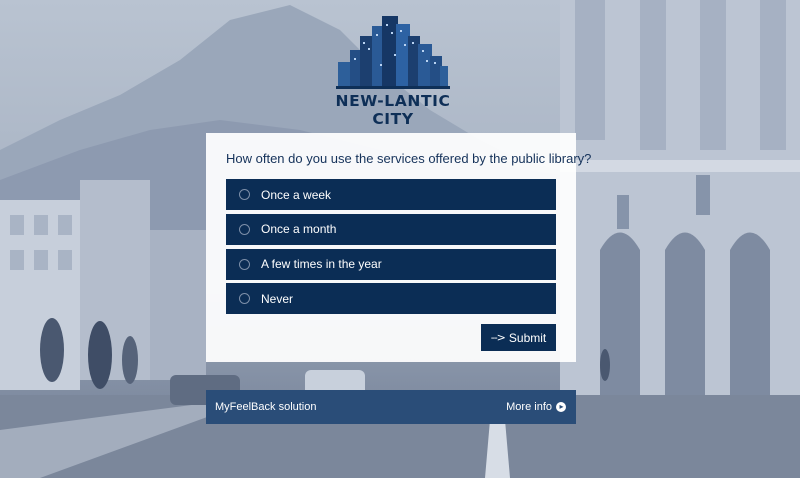  Describe the element at coordinates (391, 407) in the screenshot. I see `footer-bar: MyFeelBack solution More info ▸` at that location.